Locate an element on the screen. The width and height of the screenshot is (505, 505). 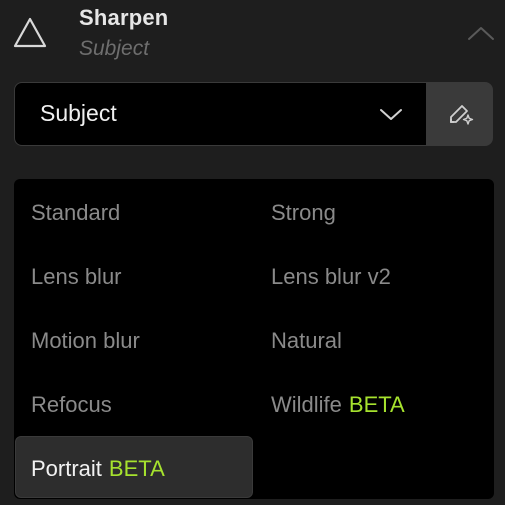
mode-select-row: Subject is located at coordinates (254, 114).